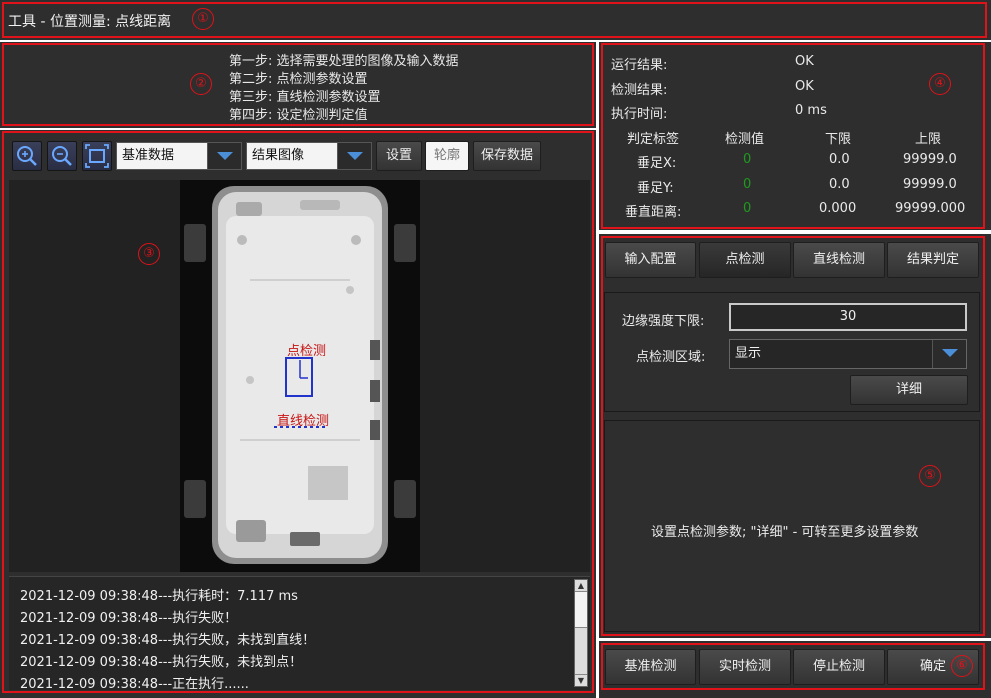  I want to click on tab-input-config: 输入配置, so click(650, 260).